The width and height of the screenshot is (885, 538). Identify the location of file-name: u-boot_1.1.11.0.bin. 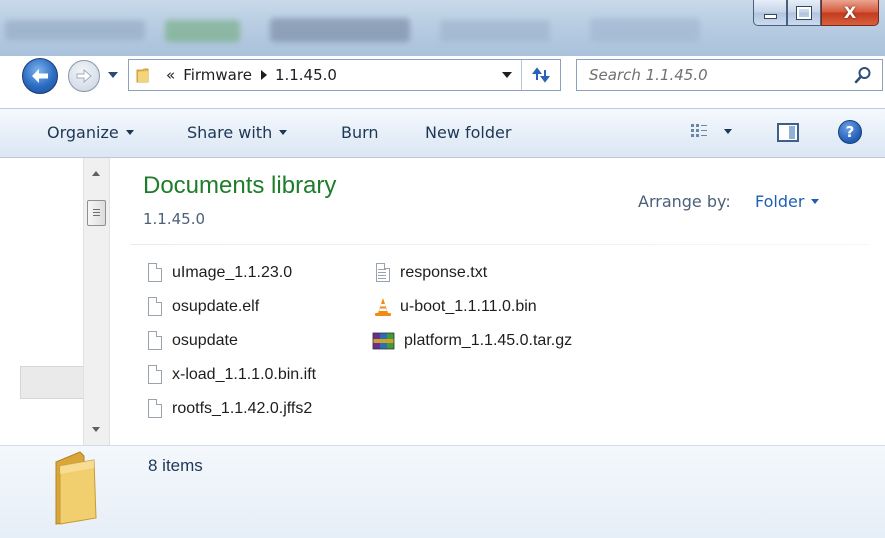
(468, 306).